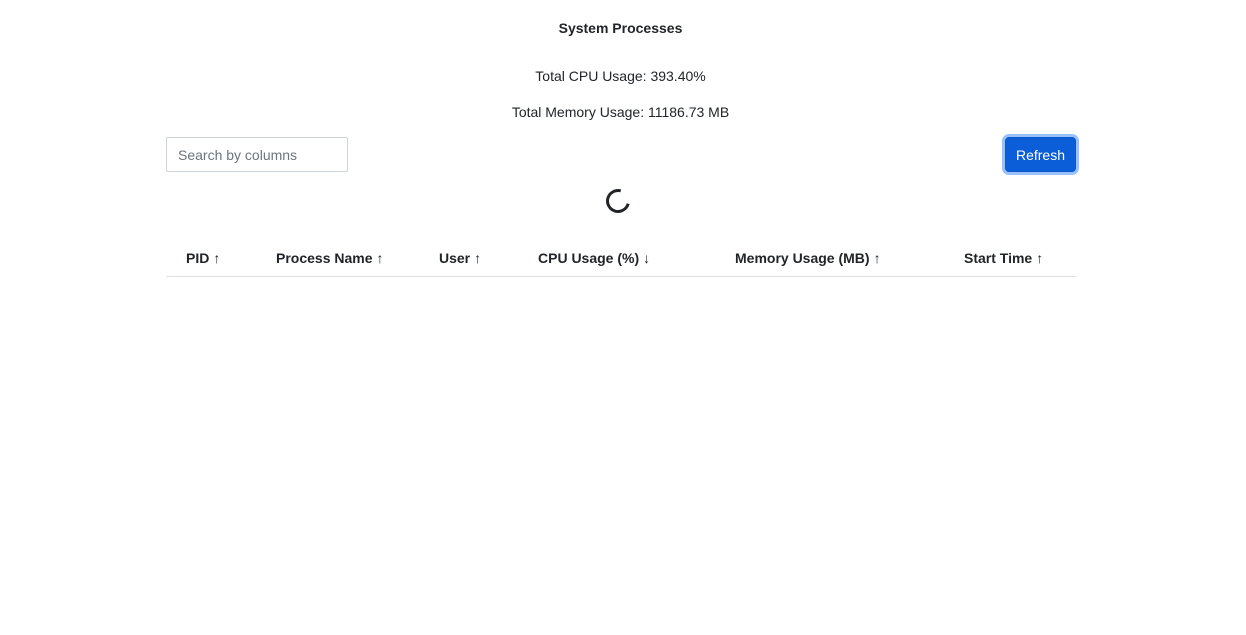  I want to click on column-header-user: User ↑, so click(460, 258).